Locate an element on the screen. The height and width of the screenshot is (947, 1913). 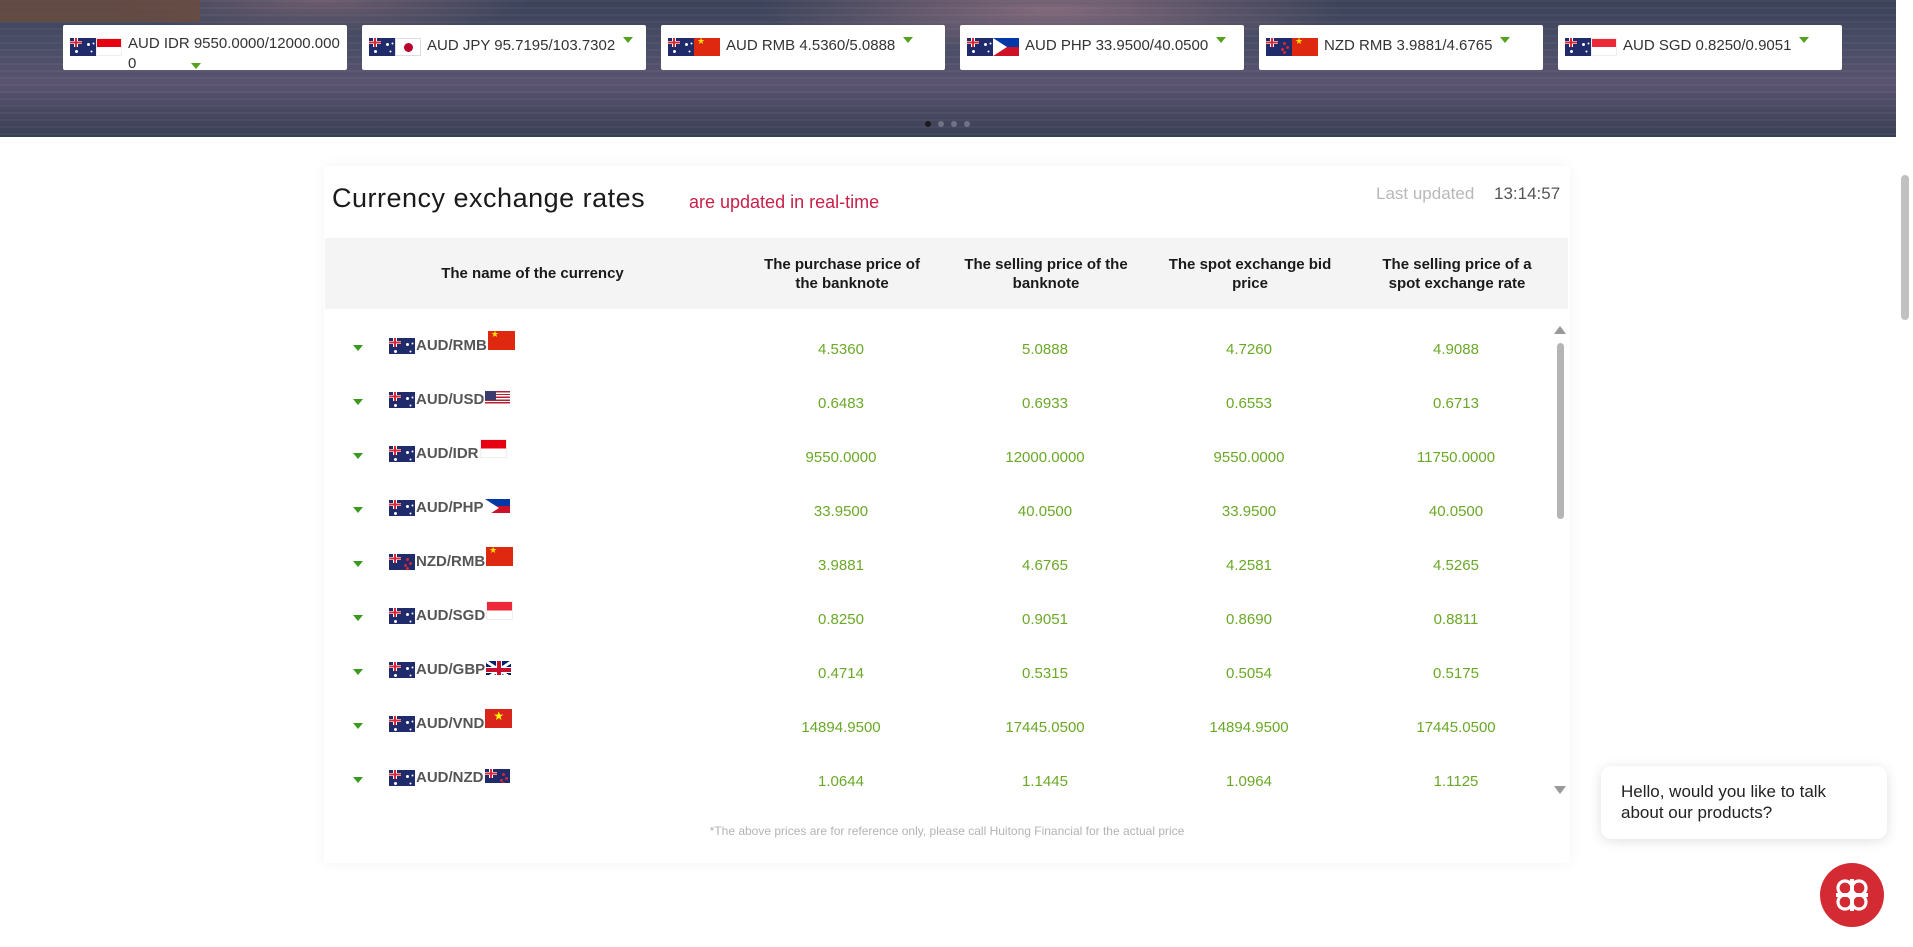
column-header-currency: The name of the currency is located at coordinates (532, 273).